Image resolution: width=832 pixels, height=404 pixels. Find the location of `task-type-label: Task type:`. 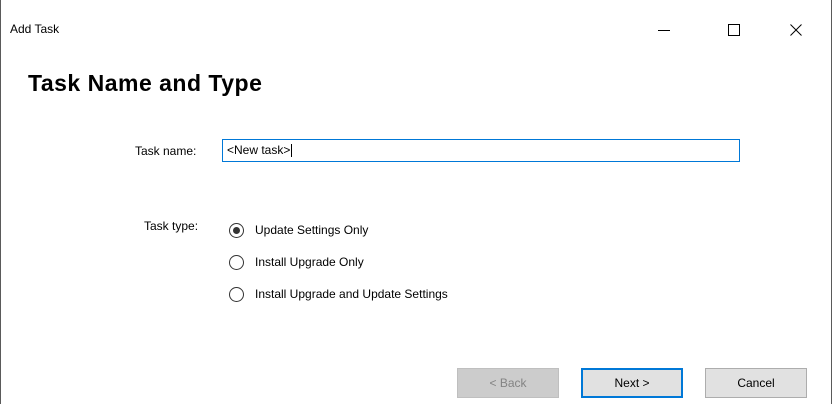

task-type-label: Task type: is located at coordinates (171, 226).